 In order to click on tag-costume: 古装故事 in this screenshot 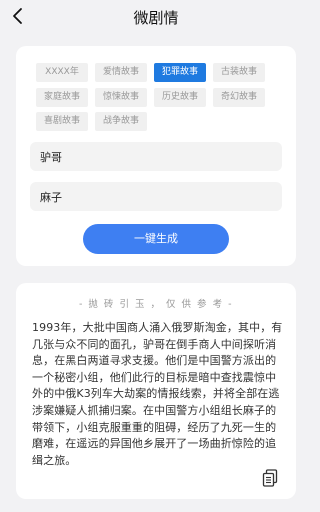, I will do `click(239, 72)`.